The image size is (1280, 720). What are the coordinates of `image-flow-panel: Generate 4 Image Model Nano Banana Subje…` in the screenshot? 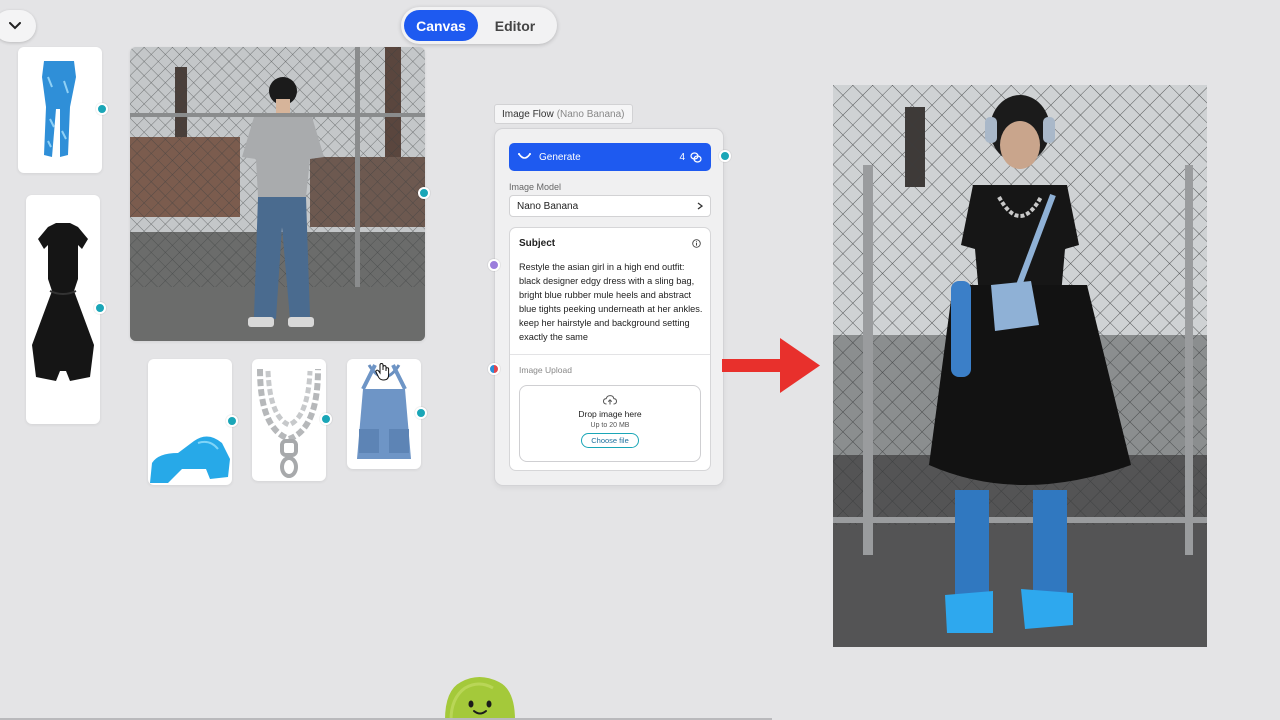 It's located at (609, 307).